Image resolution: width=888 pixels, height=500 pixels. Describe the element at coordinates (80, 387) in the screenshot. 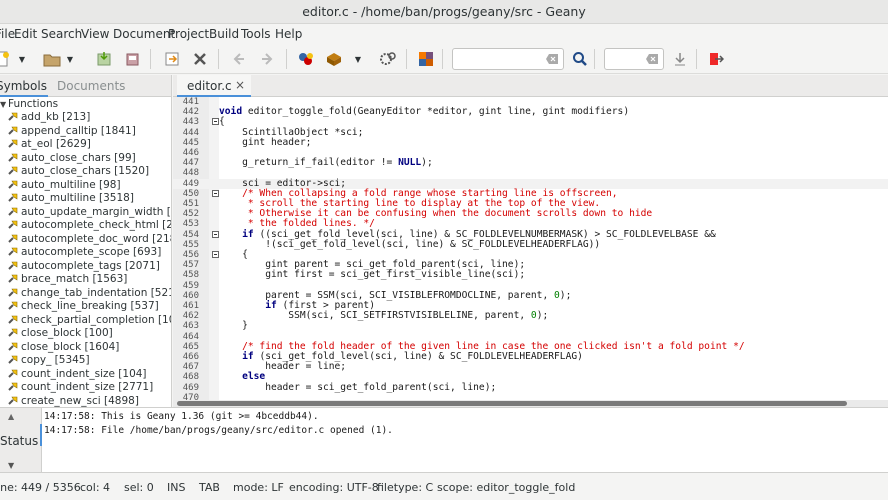

I see `symbol-item: count_indent_size [2771]` at that location.